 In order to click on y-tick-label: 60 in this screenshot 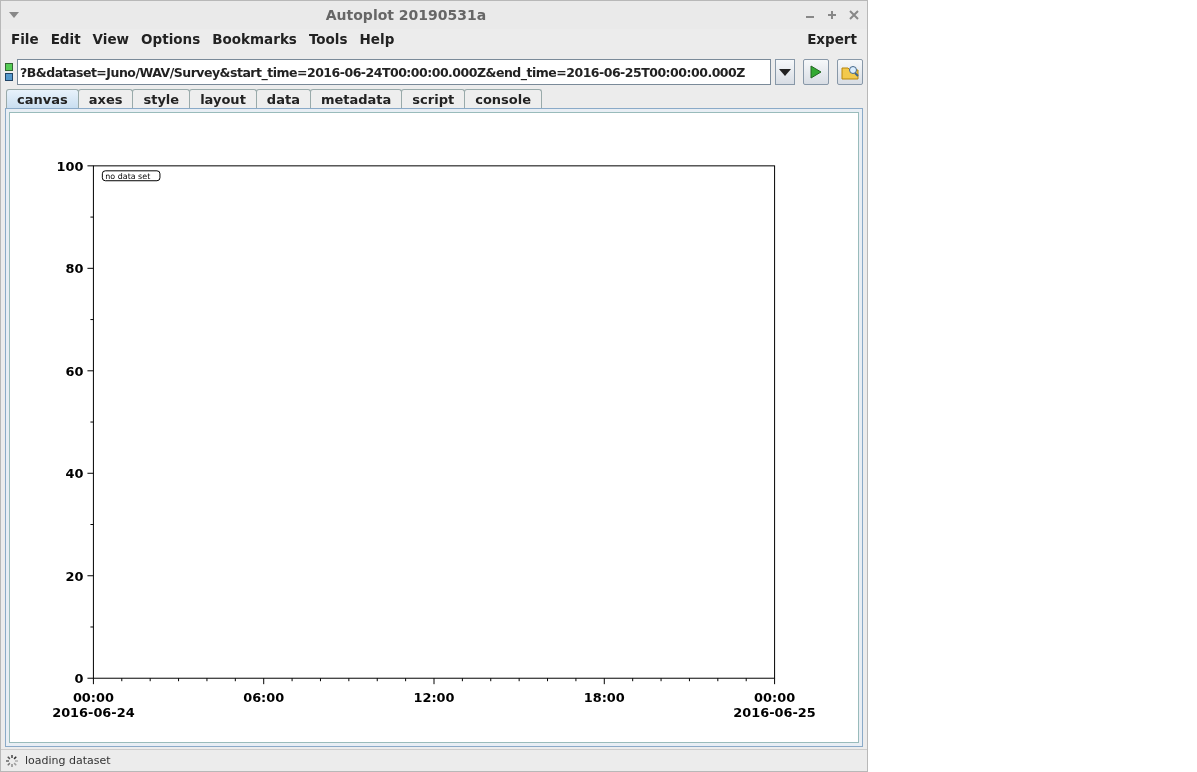, I will do `click(74, 371)`.